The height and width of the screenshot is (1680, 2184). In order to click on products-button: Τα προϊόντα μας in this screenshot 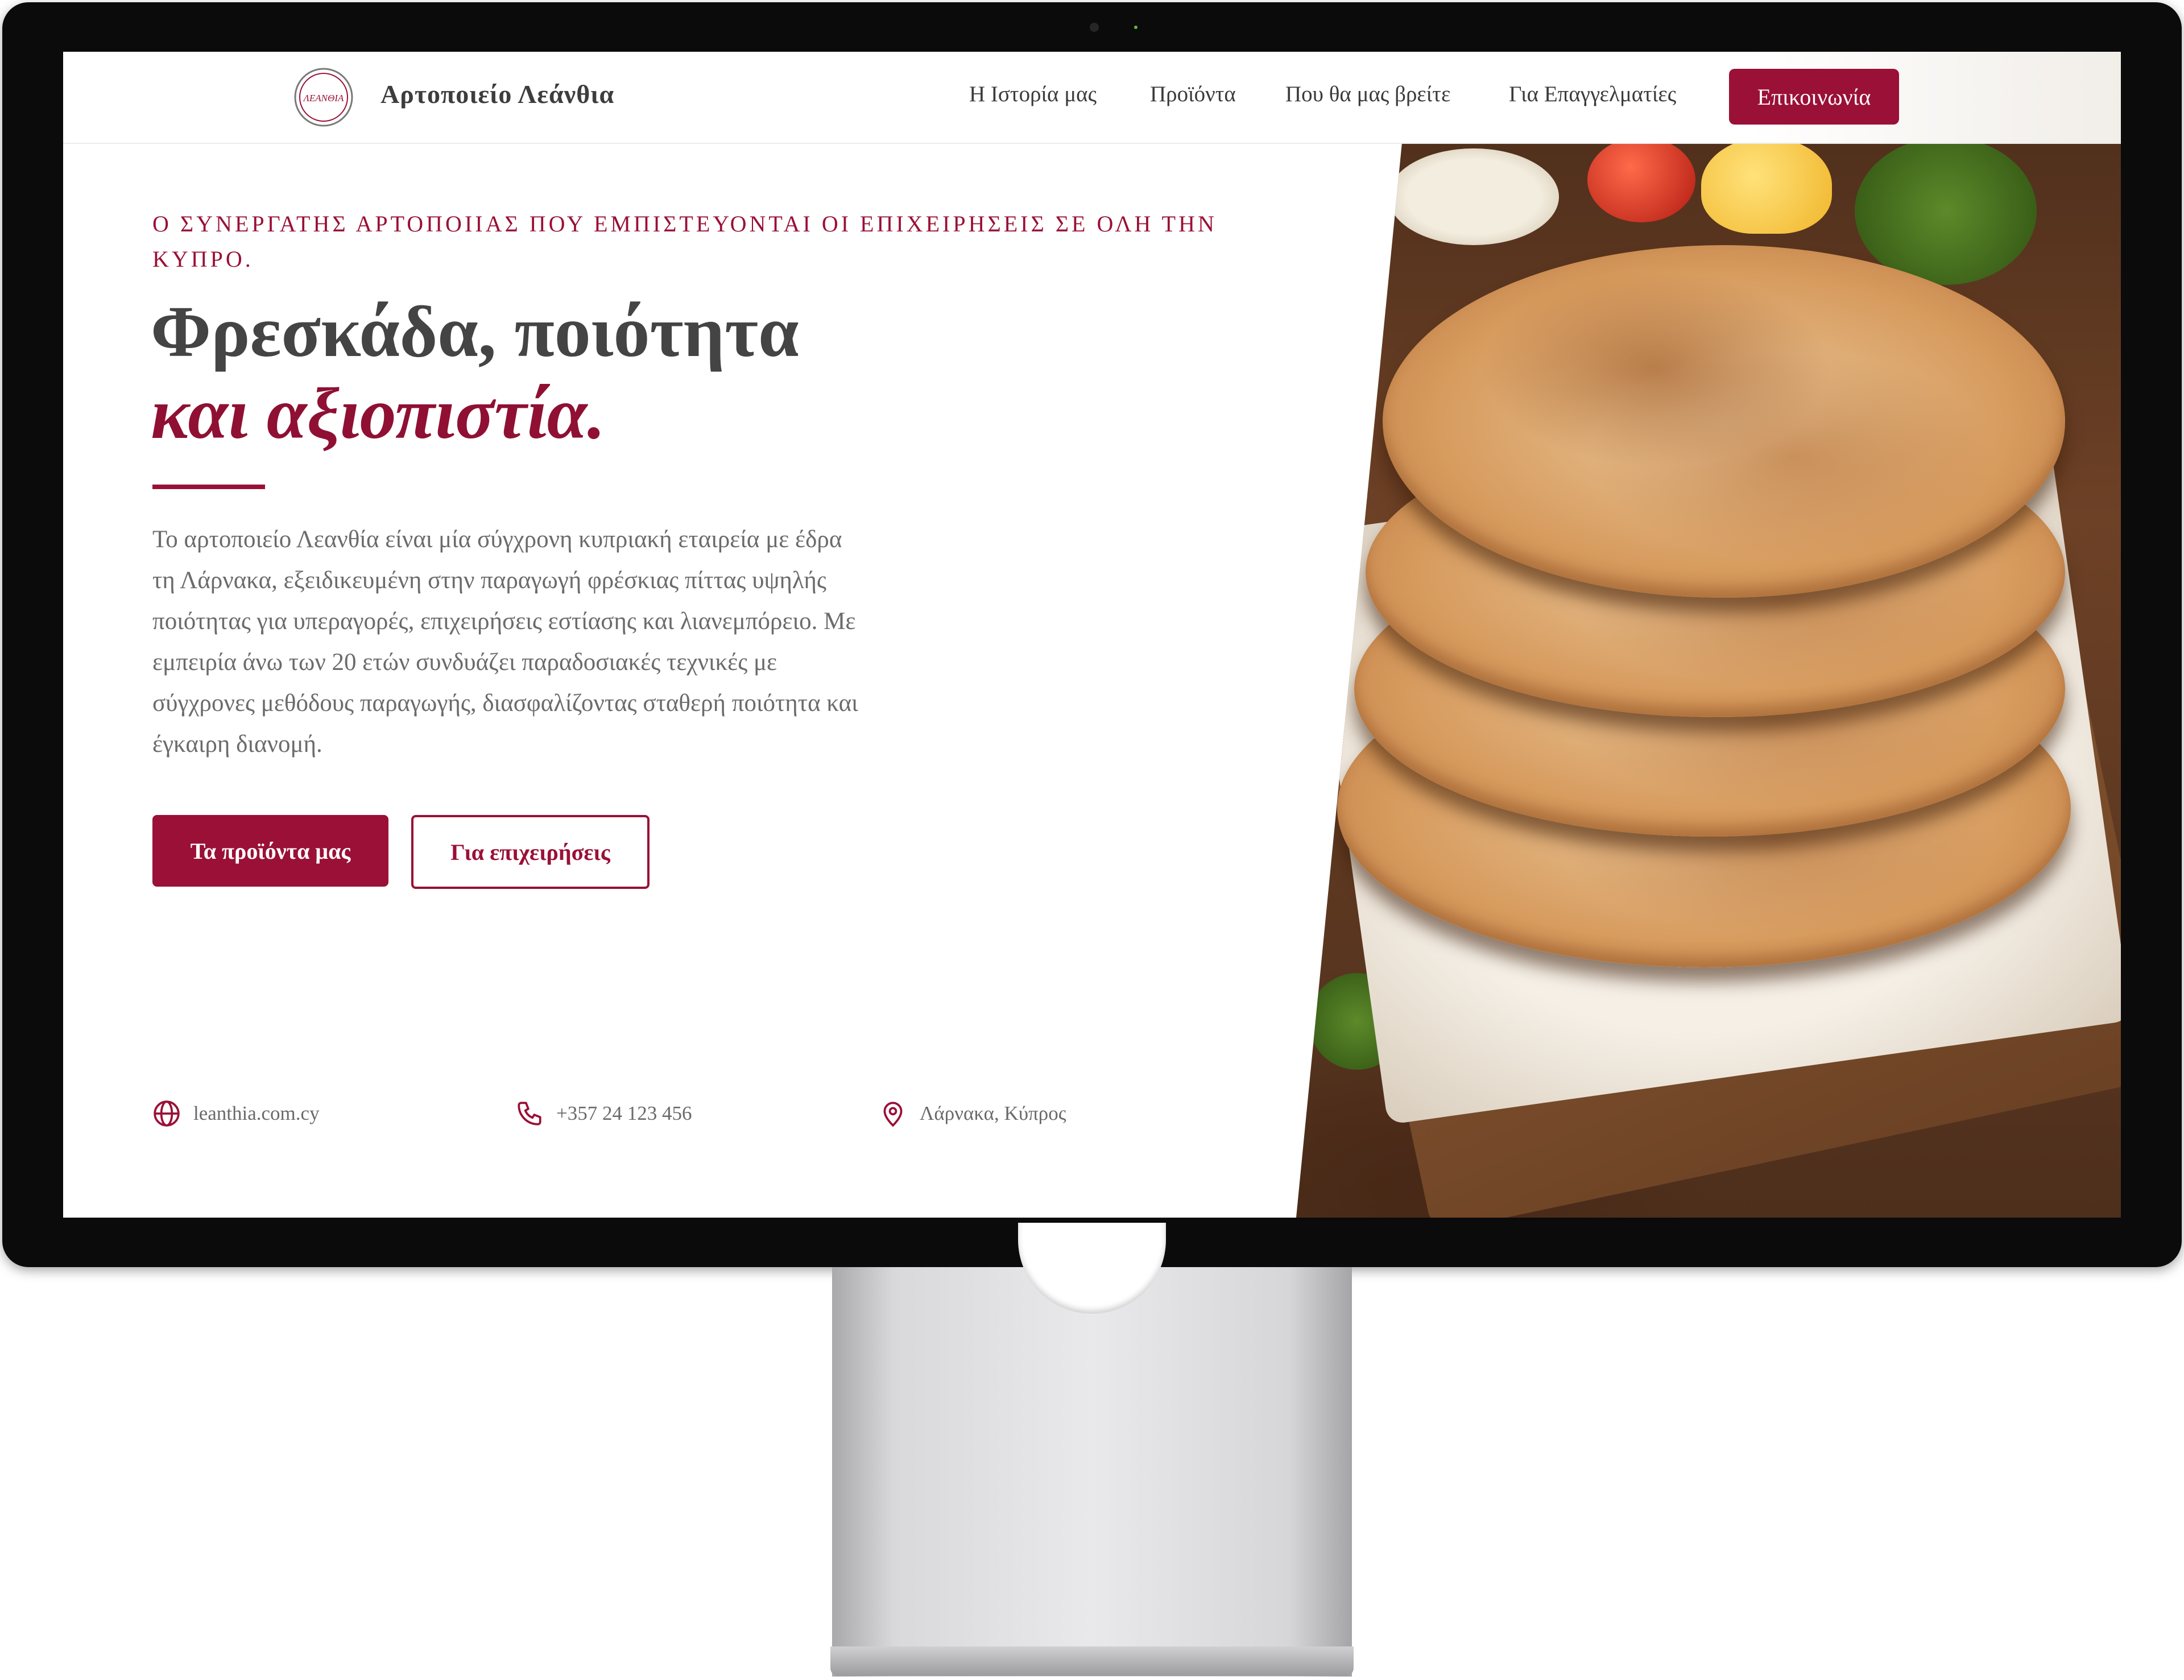, I will do `click(270, 851)`.